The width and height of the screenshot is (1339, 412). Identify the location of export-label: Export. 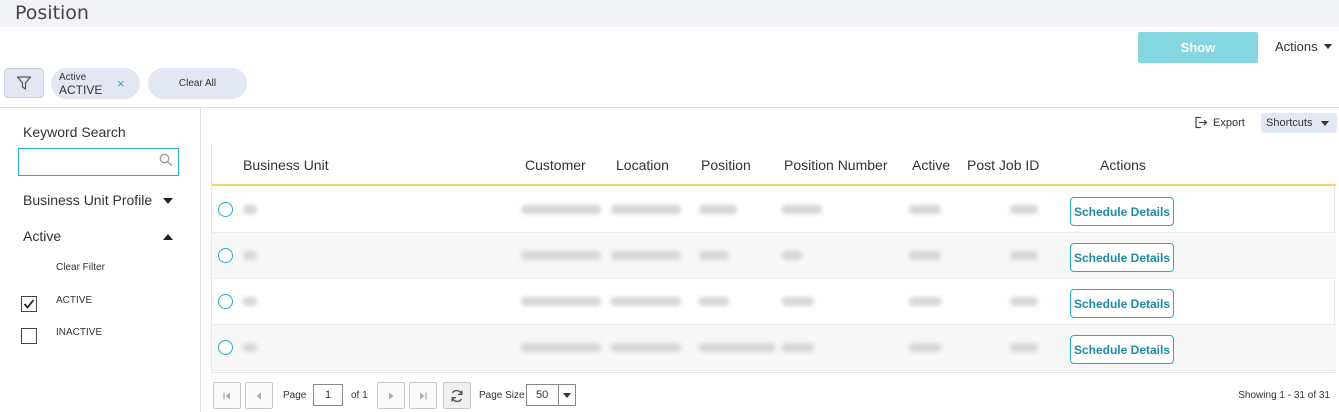
(1229, 122).